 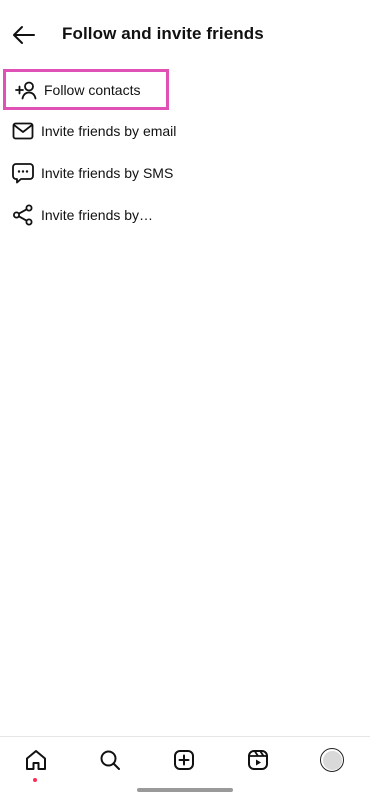 I want to click on nav-profile-button, so click(x=332, y=760).